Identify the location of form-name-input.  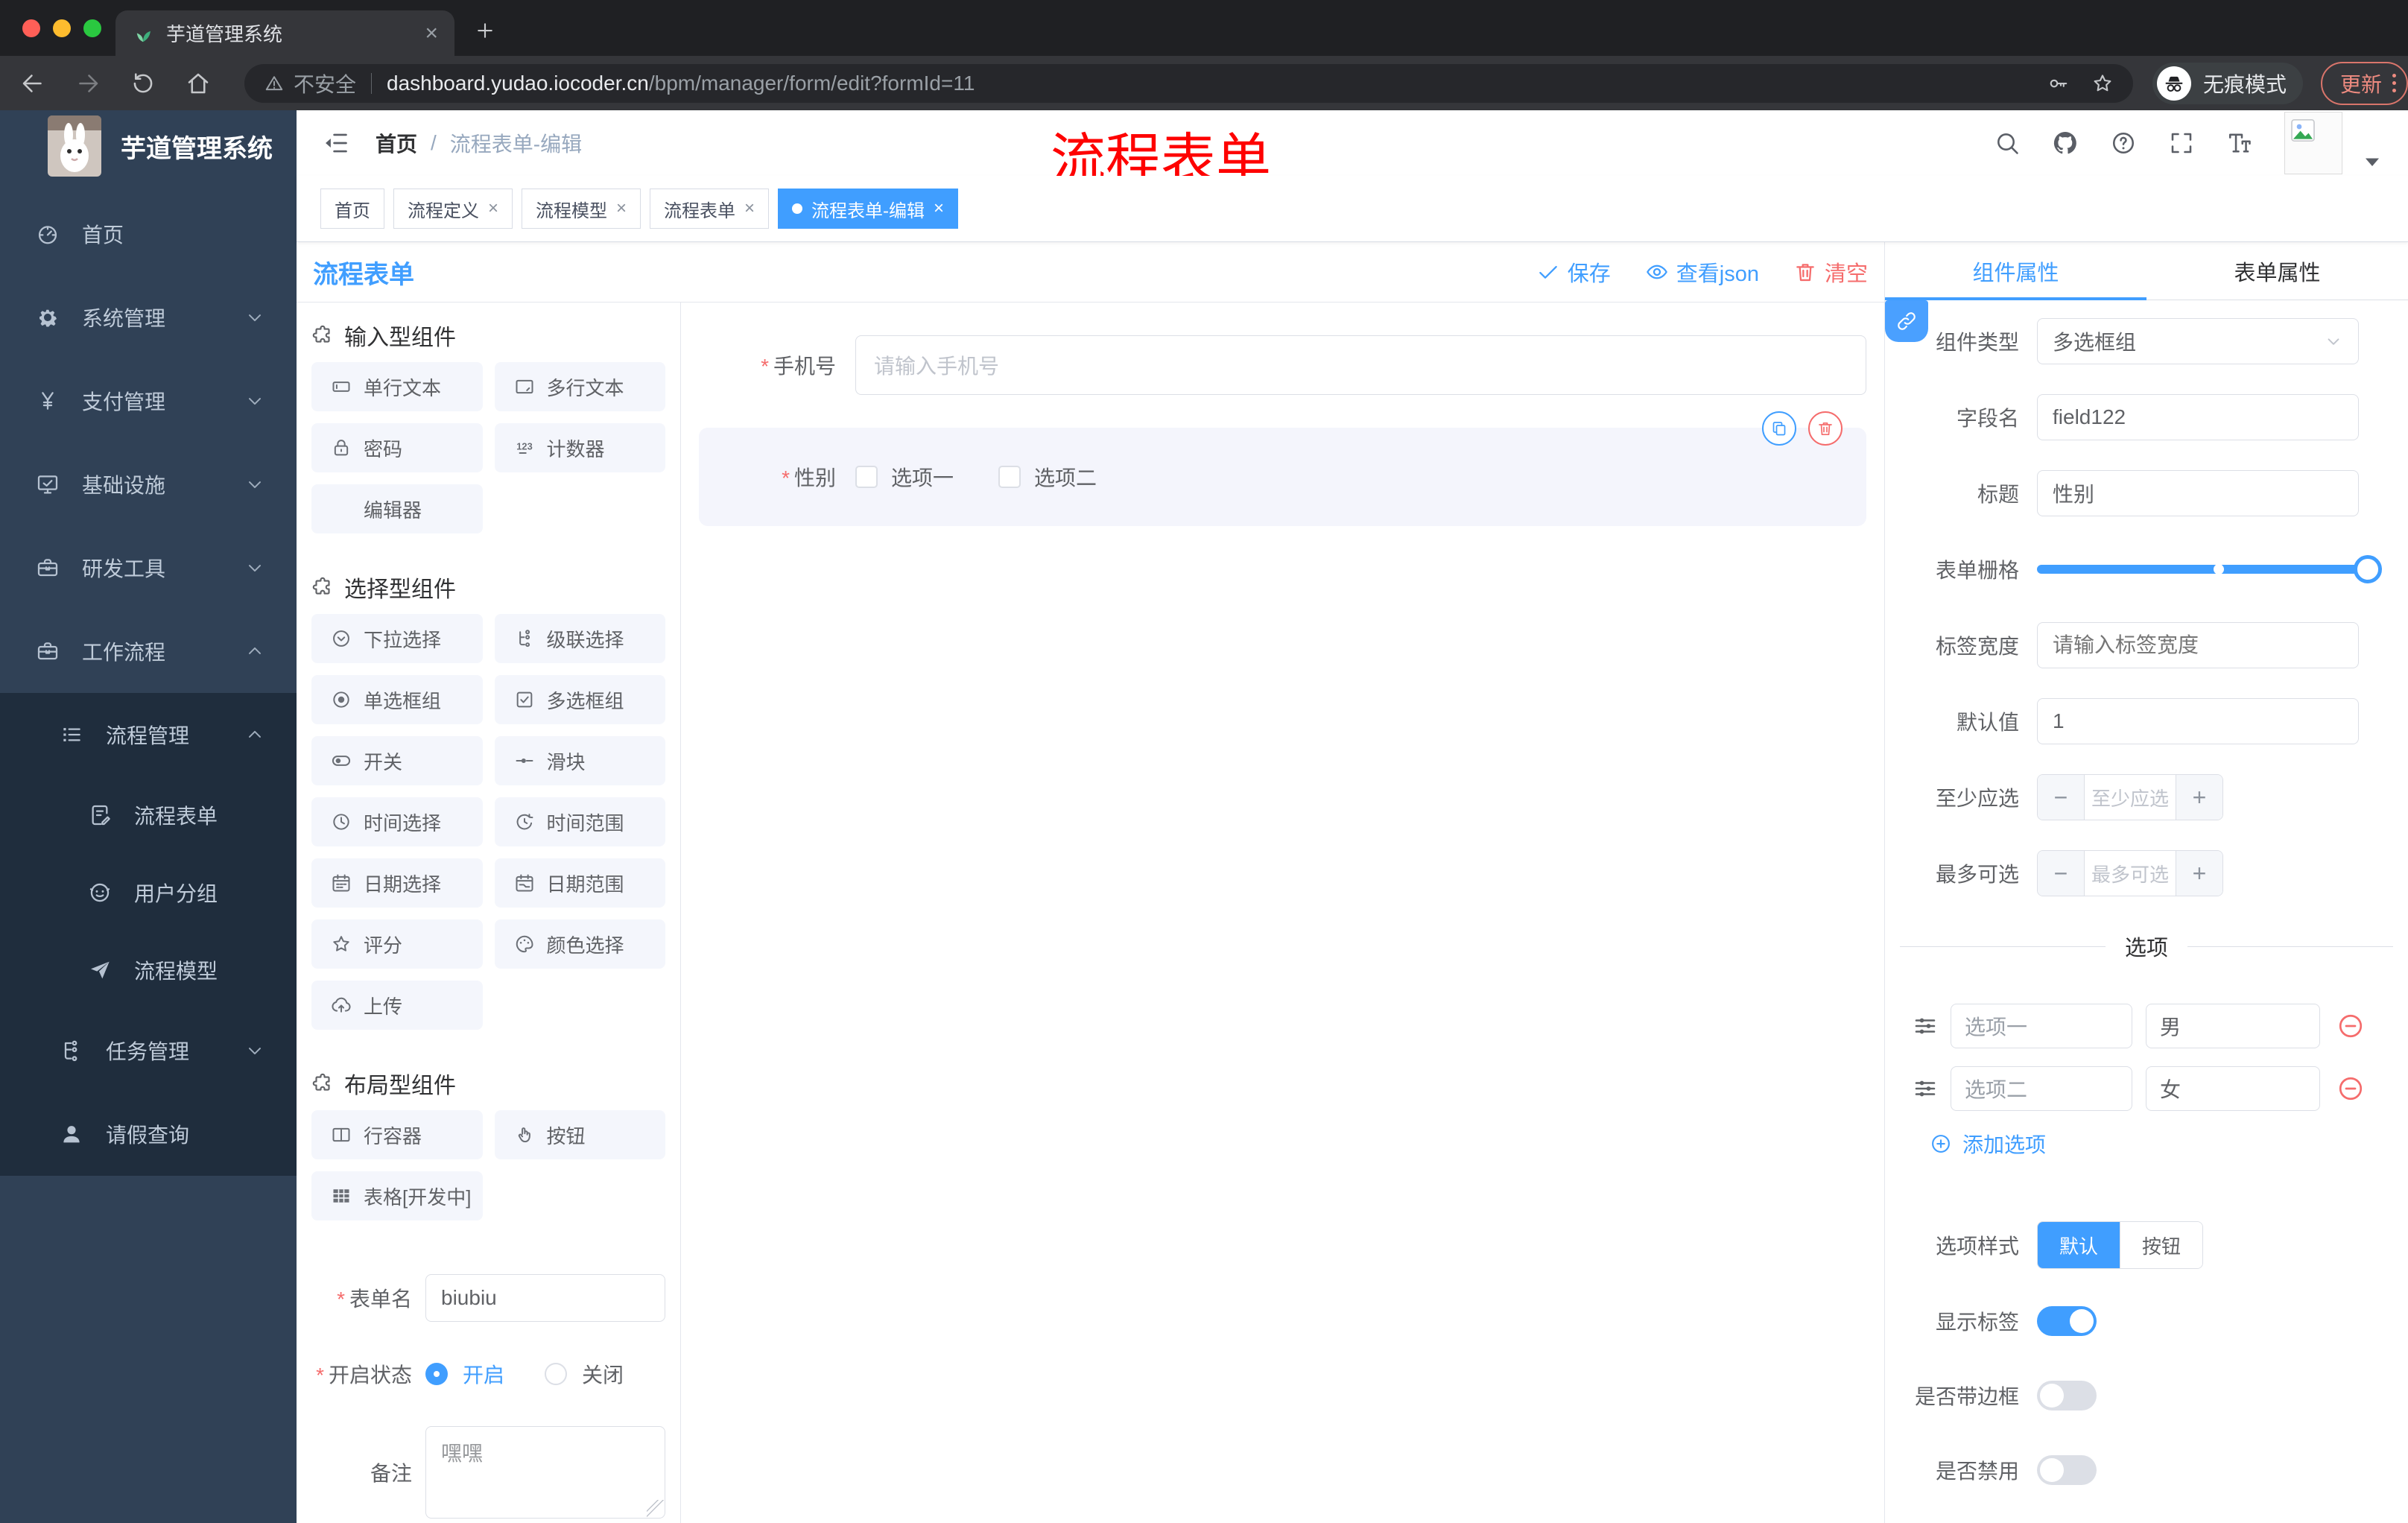
(545, 1298).